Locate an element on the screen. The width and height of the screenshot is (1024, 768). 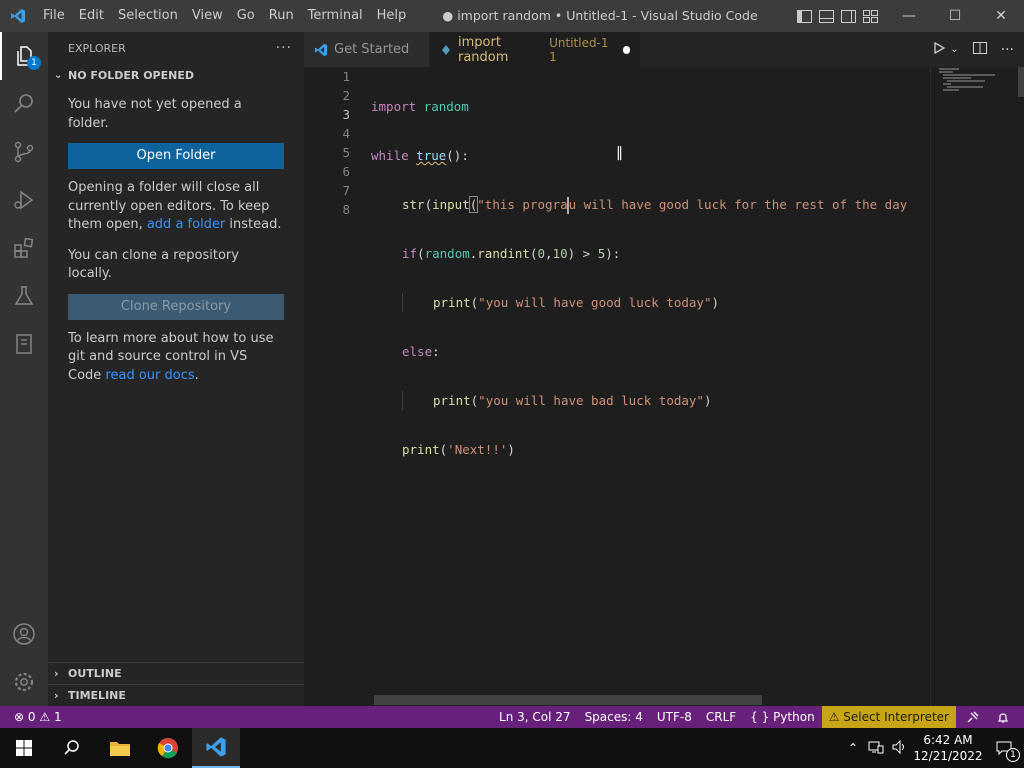
select-interpreter: ⚠ Select Interpreter is located at coordinates (888, 717).